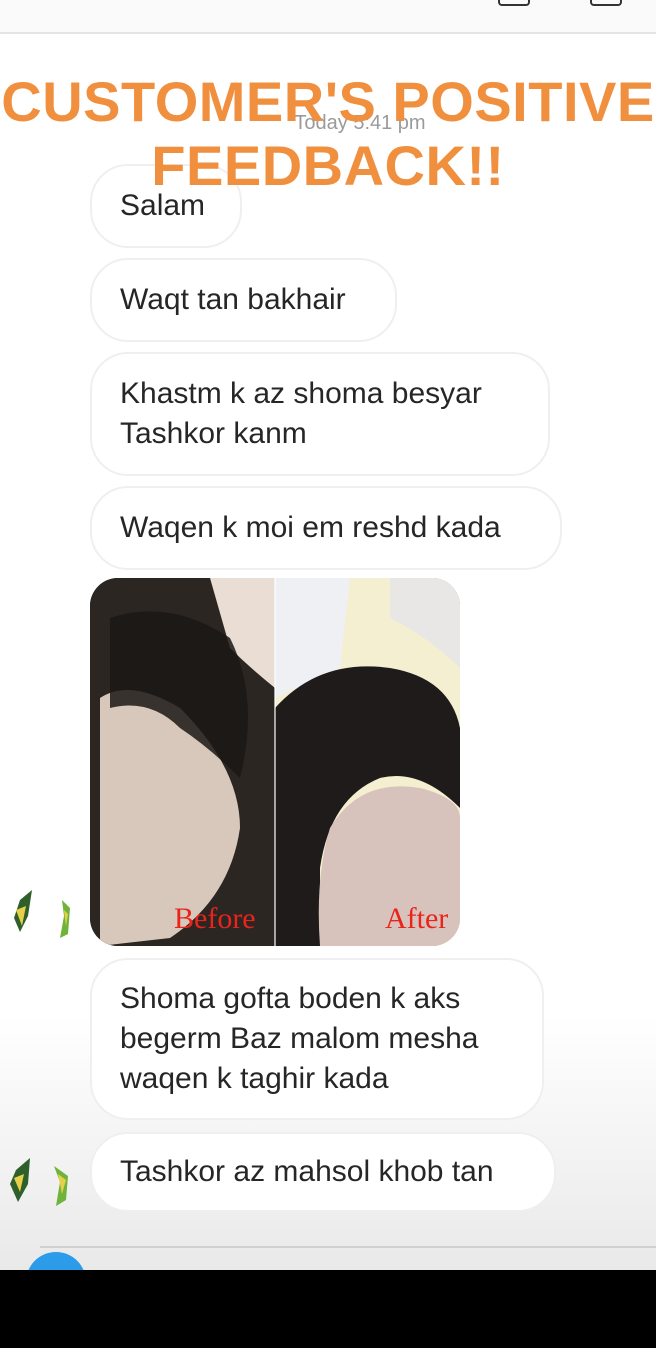  What do you see at coordinates (310, 527) in the screenshot?
I see `message-text: Waqen k moi em reshd kada` at bounding box center [310, 527].